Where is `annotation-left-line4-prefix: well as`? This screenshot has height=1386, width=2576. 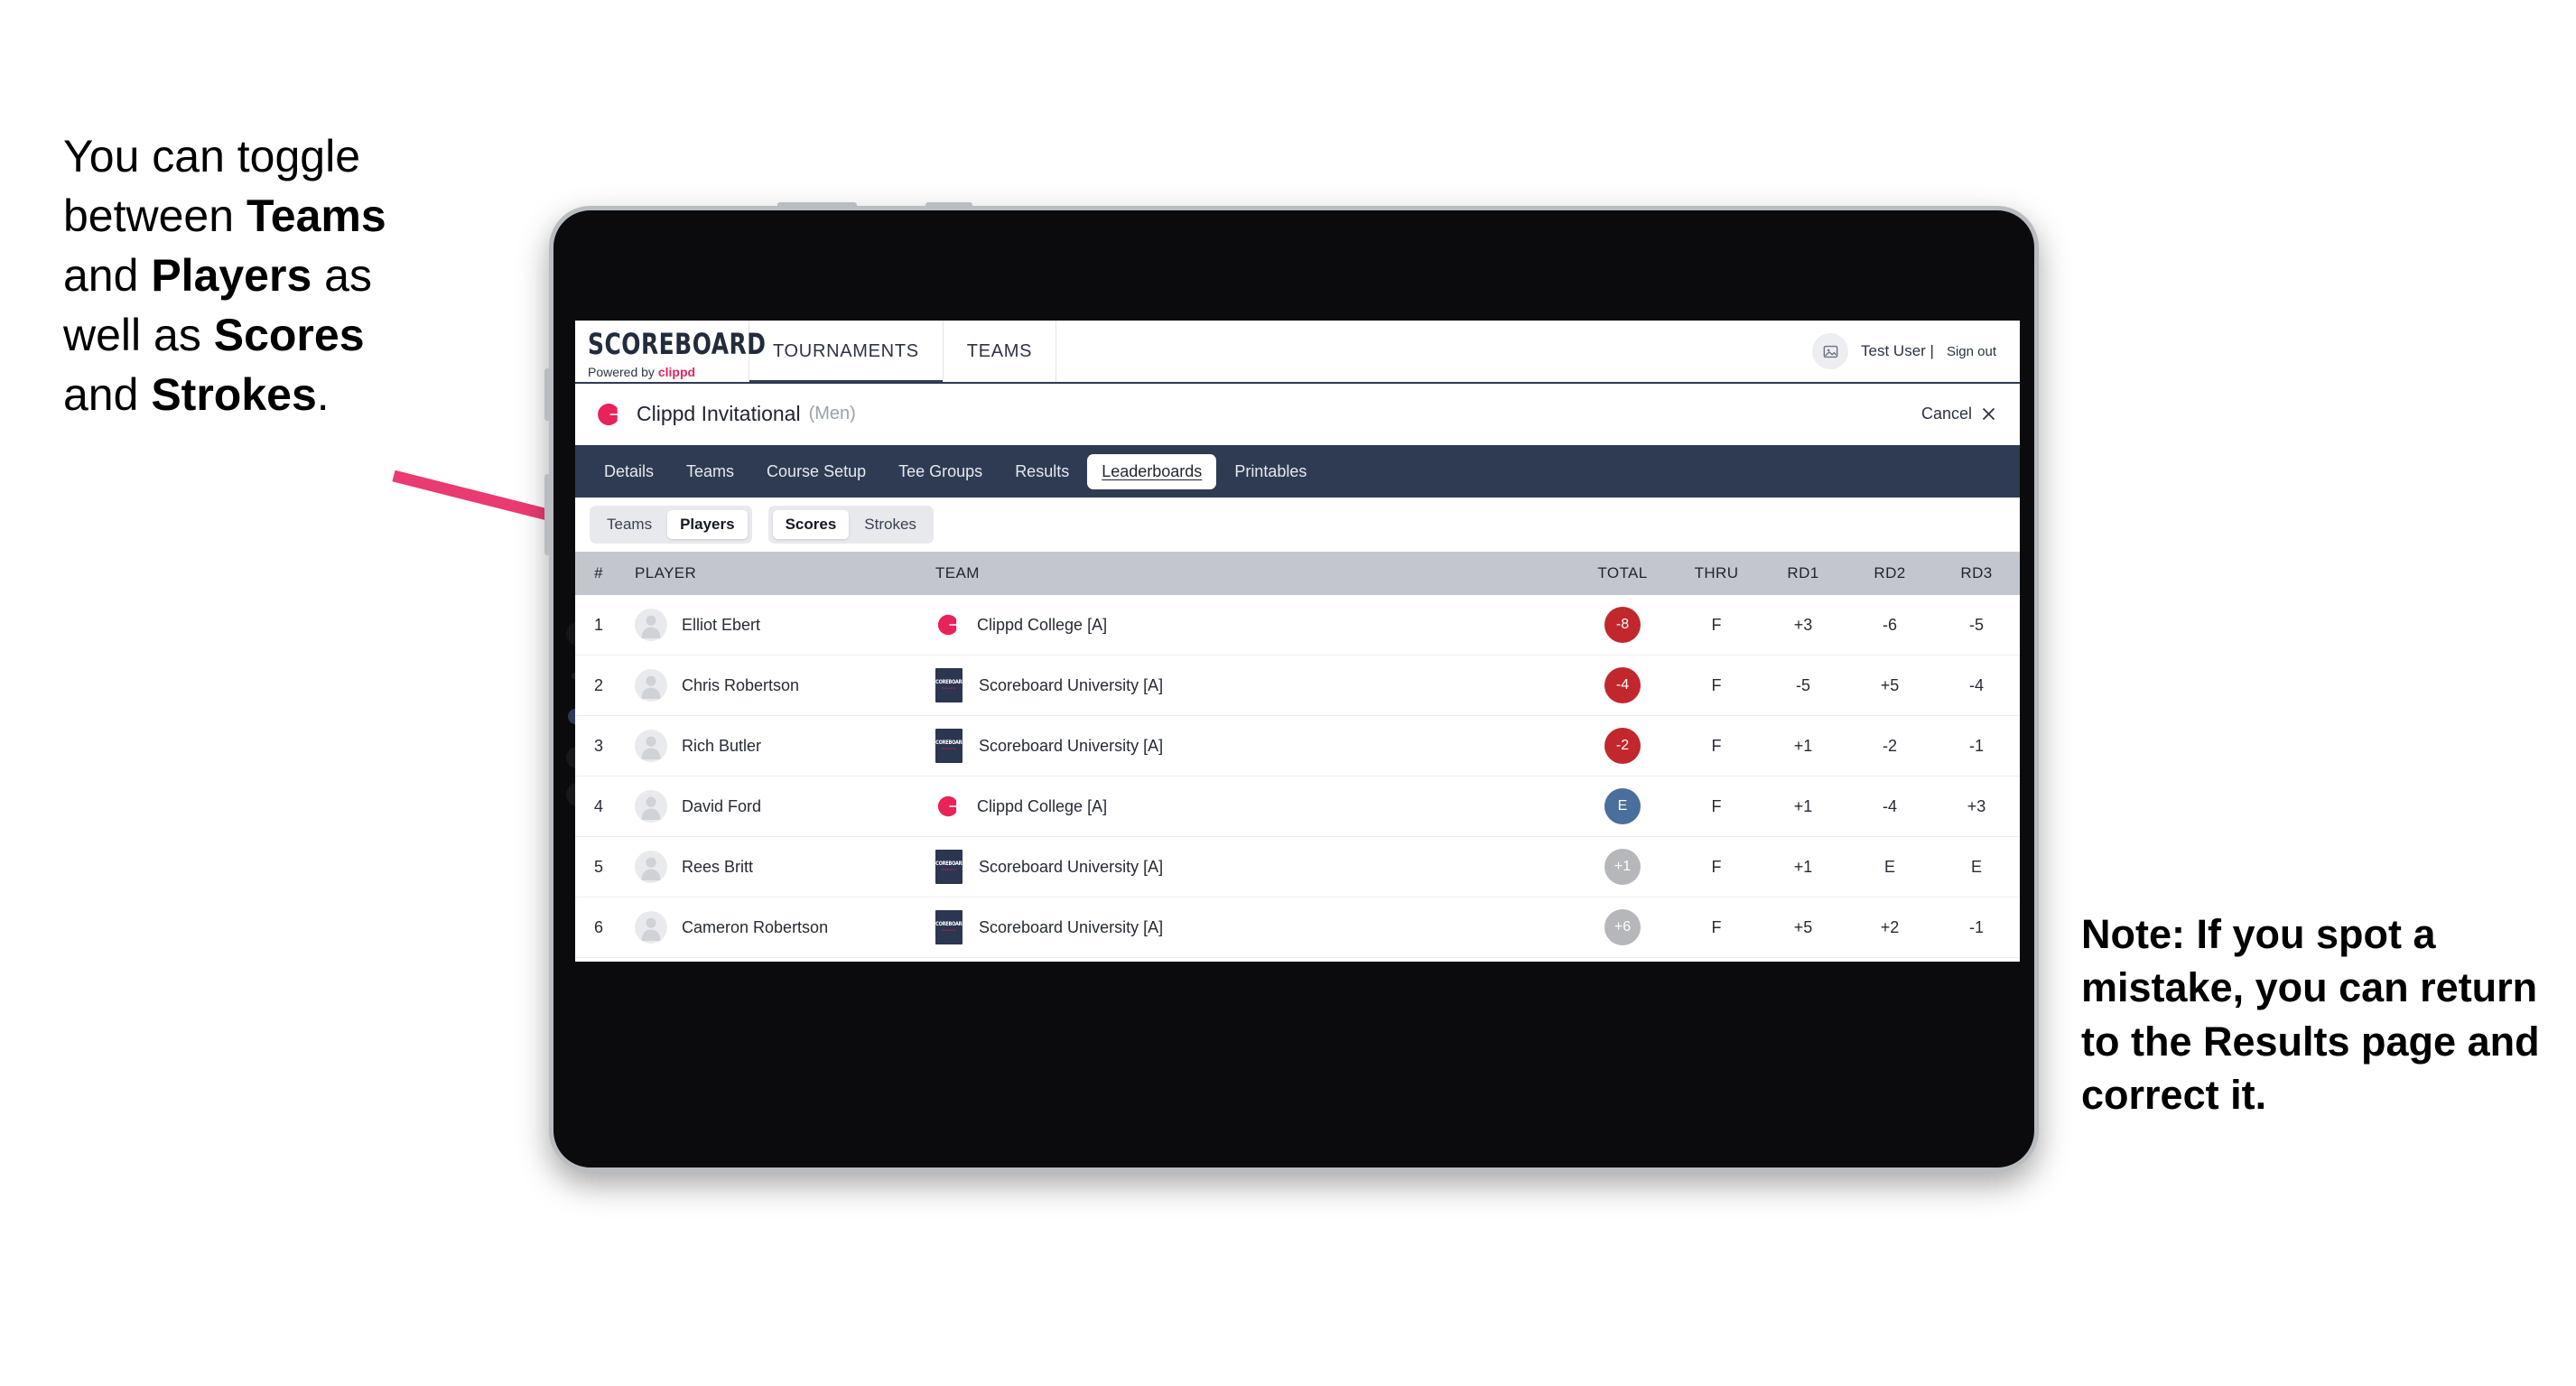
annotation-left-line4-prefix: well as is located at coordinates (138, 335).